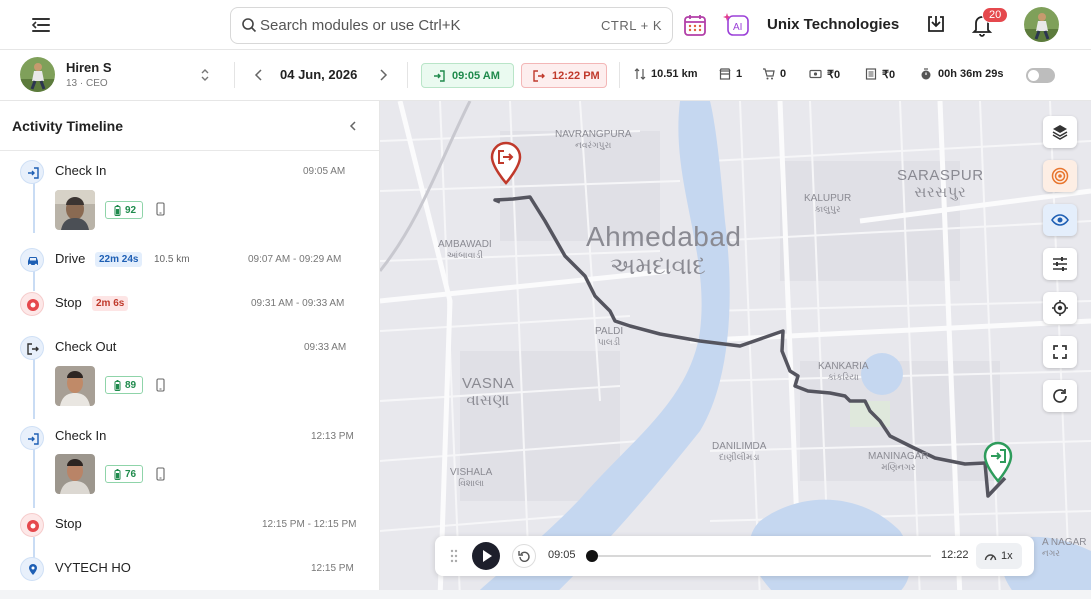 The height and width of the screenshot is (599, 1091). I want to click on locate-button, so click(1060, 308).